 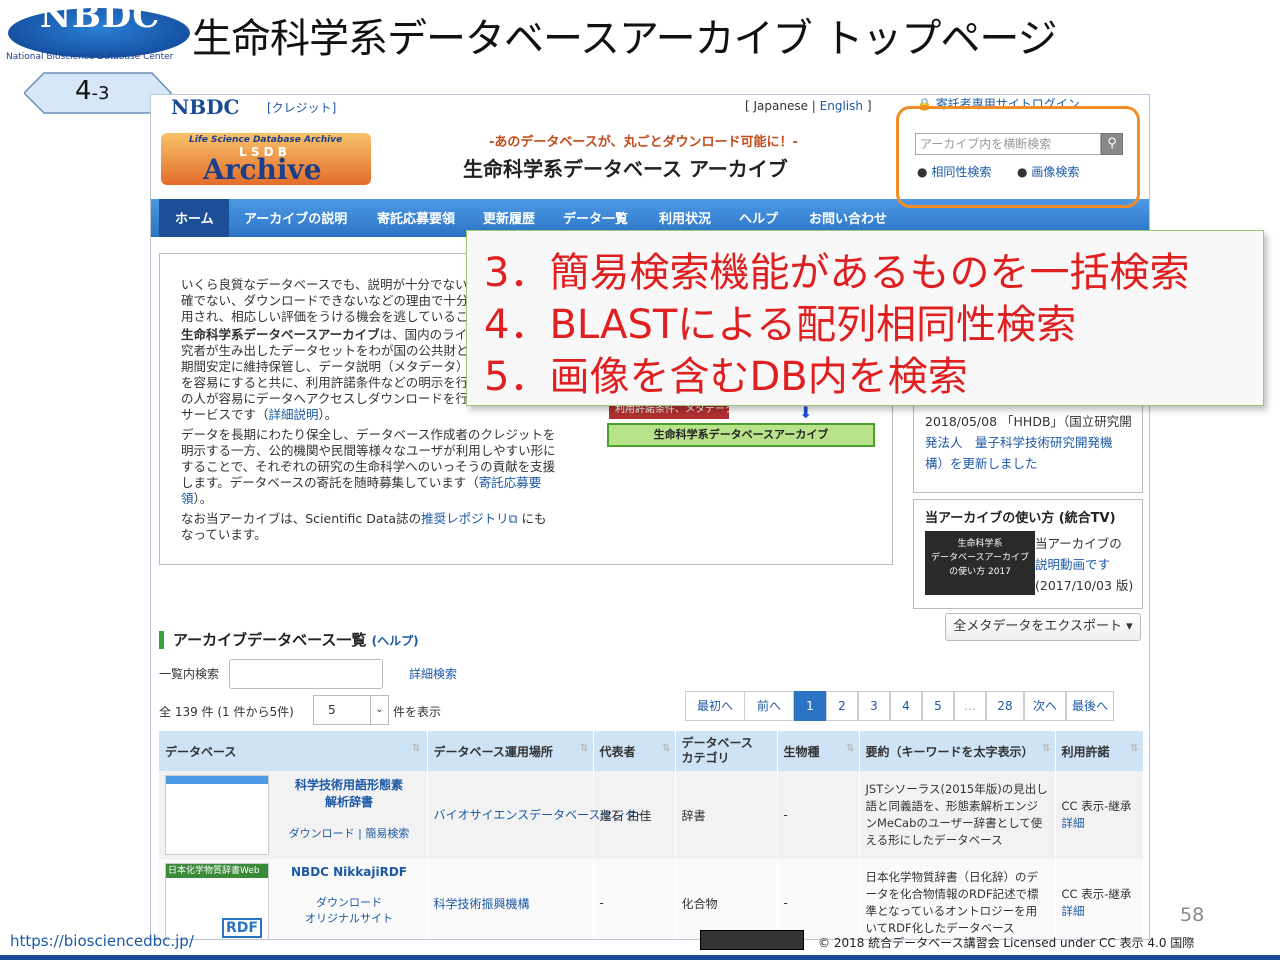 I want to click on search-highlight-ring, so click(x=1018, y=157).